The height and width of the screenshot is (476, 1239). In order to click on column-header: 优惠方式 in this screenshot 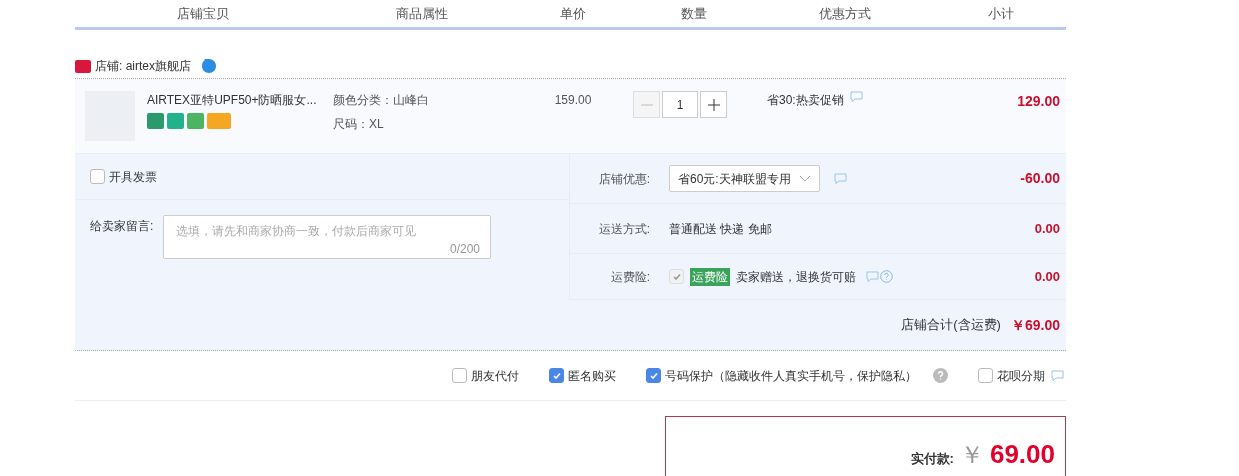, I will do `click(845, 13)`.